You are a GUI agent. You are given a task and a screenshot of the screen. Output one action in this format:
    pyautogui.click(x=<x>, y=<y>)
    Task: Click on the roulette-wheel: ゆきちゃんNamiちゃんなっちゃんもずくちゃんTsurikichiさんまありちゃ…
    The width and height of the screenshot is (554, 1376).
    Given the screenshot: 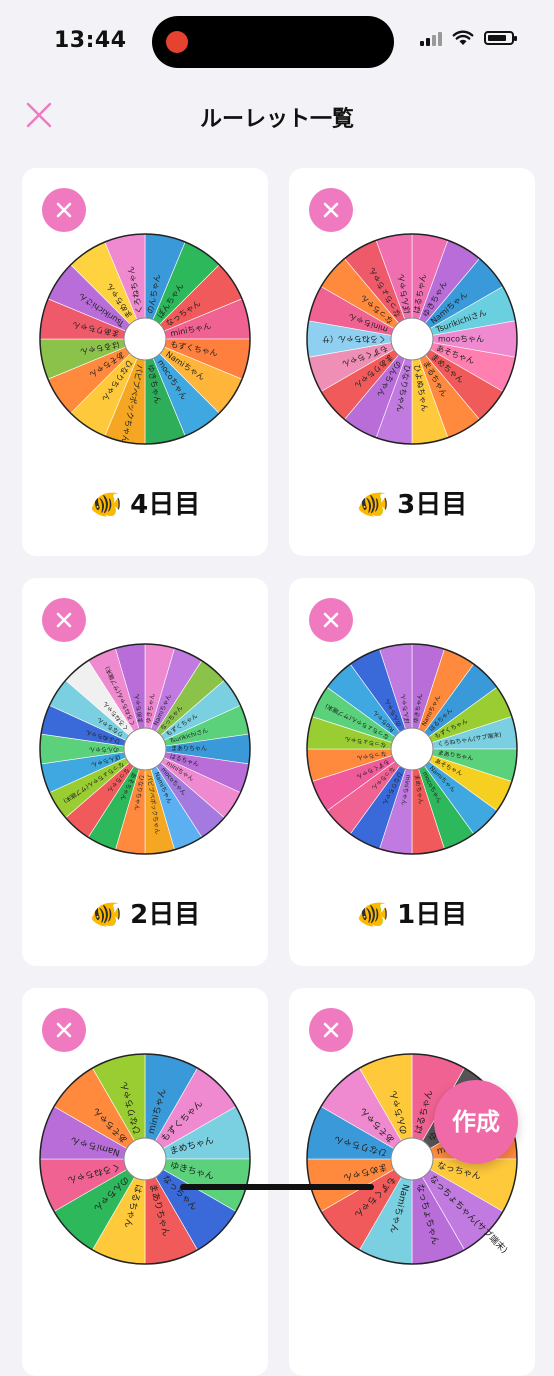 What is the action you would take?
    pyautogui.click(x=145, y=749)
    